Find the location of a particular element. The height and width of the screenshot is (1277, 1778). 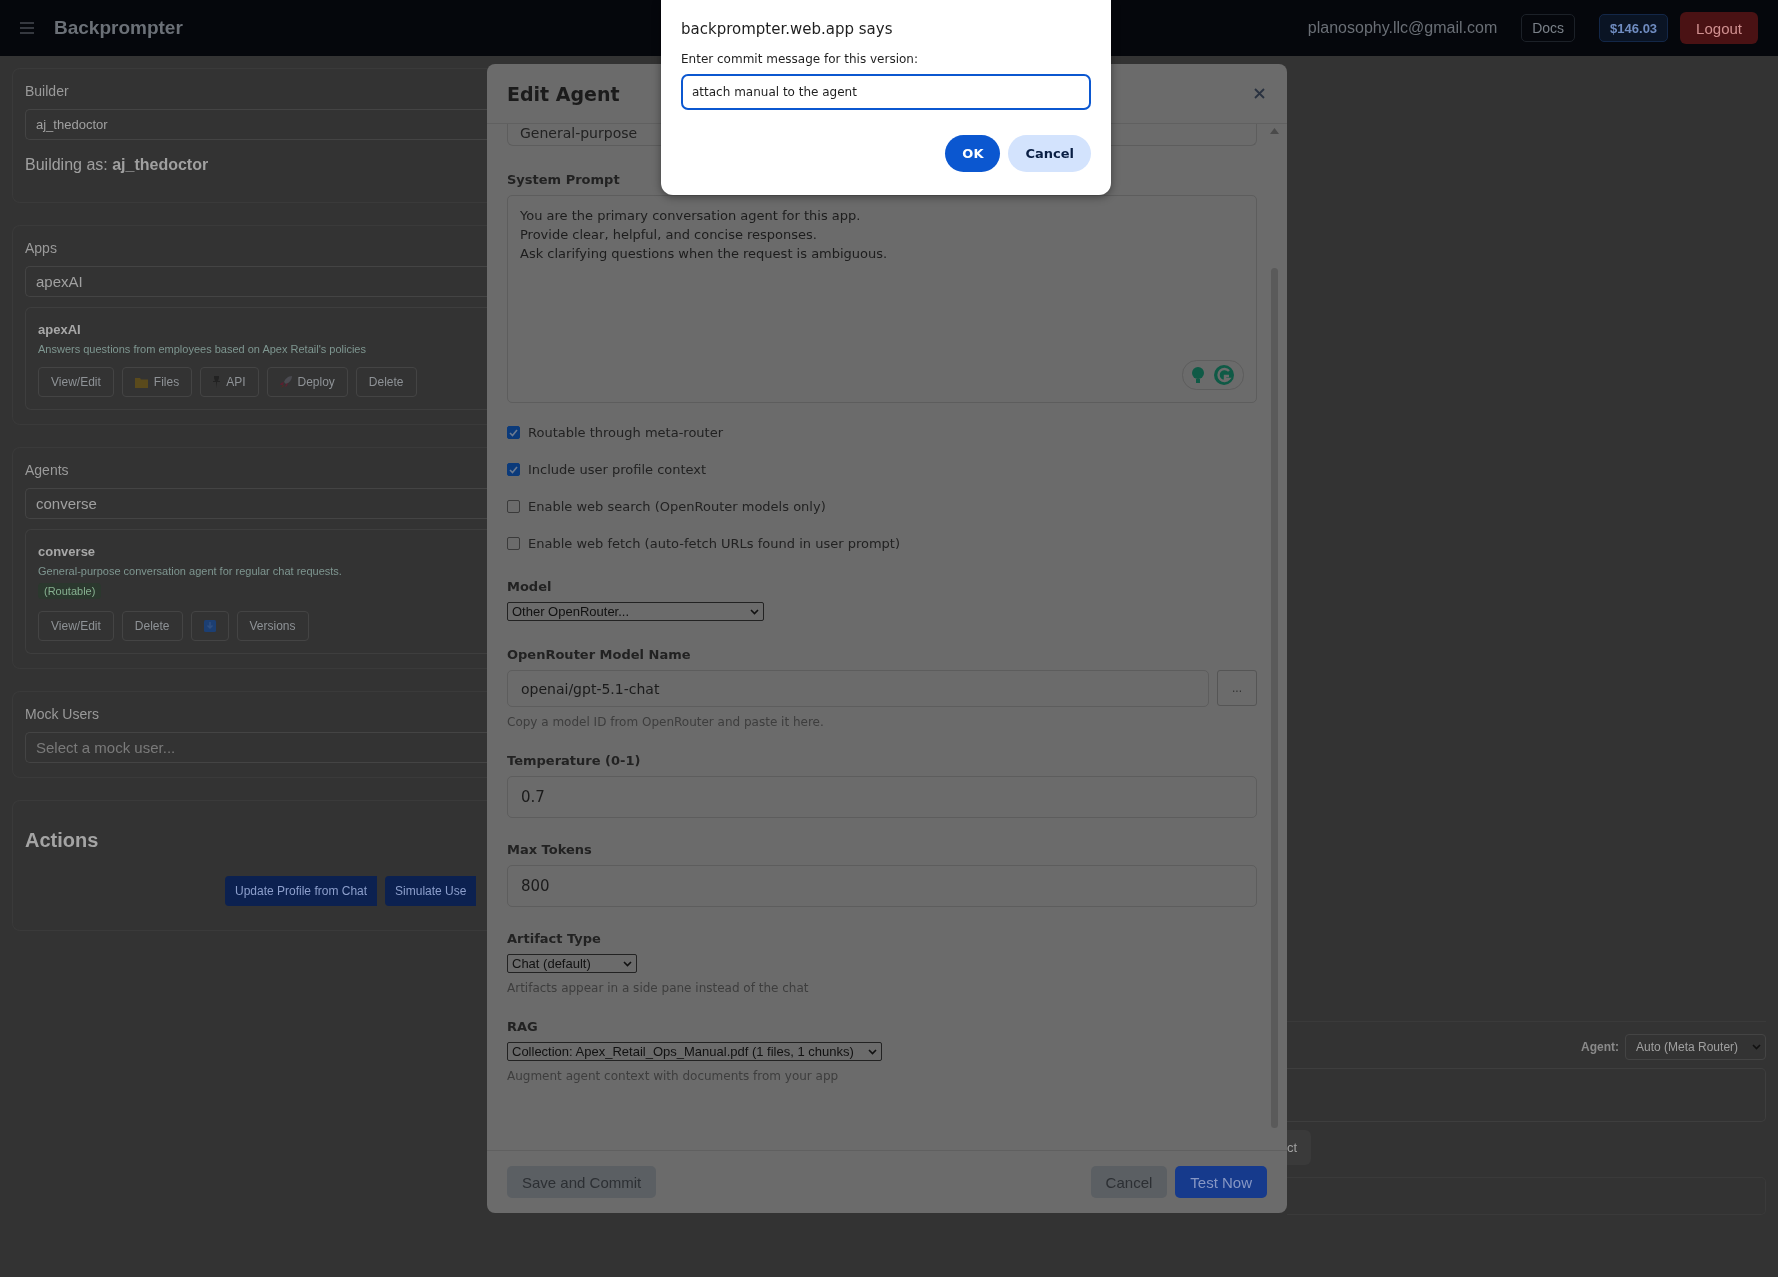

balance-button: $146.03 is located at coordinates (1634, 28).